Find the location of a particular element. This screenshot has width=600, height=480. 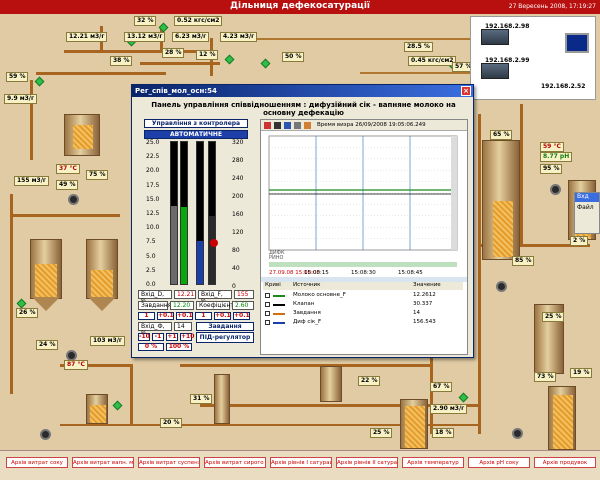

pct-row: 0 % 100 % is located at coordinates (166, 347).